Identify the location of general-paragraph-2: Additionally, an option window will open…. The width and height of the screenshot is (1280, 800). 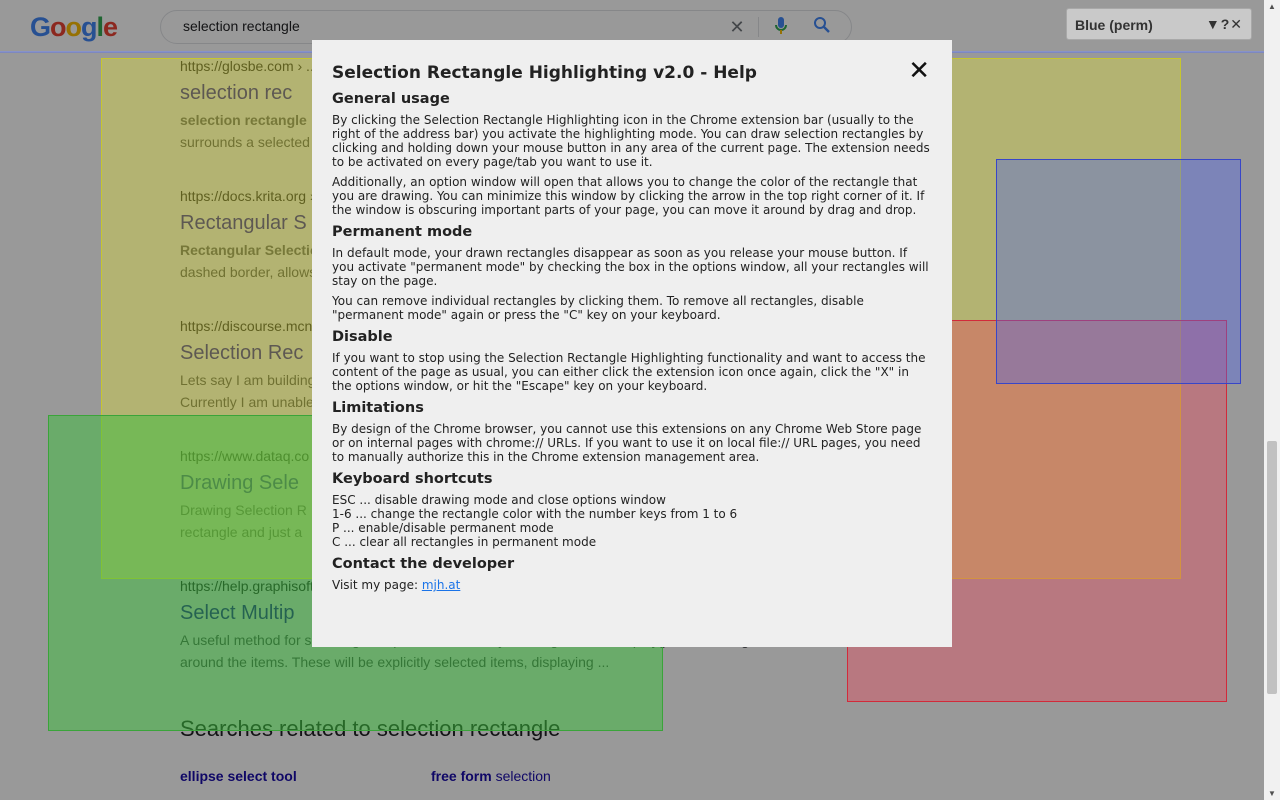
(628, 196).